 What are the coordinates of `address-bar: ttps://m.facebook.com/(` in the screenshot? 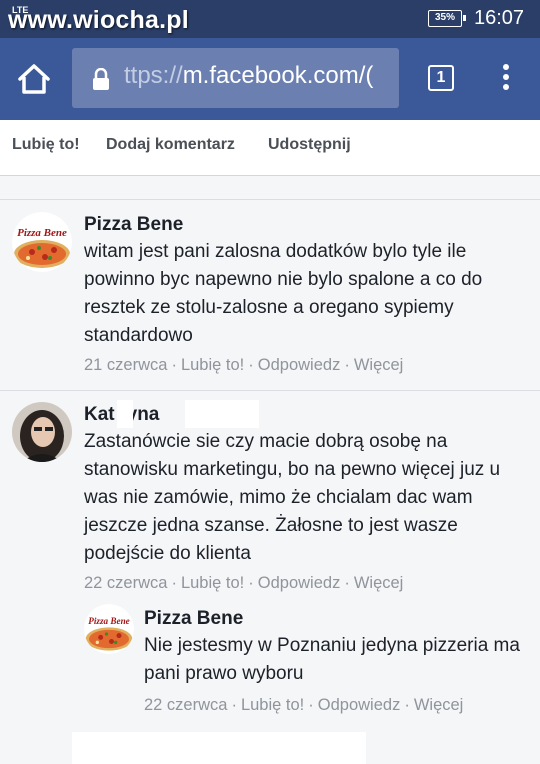 It's located at (235, 78).